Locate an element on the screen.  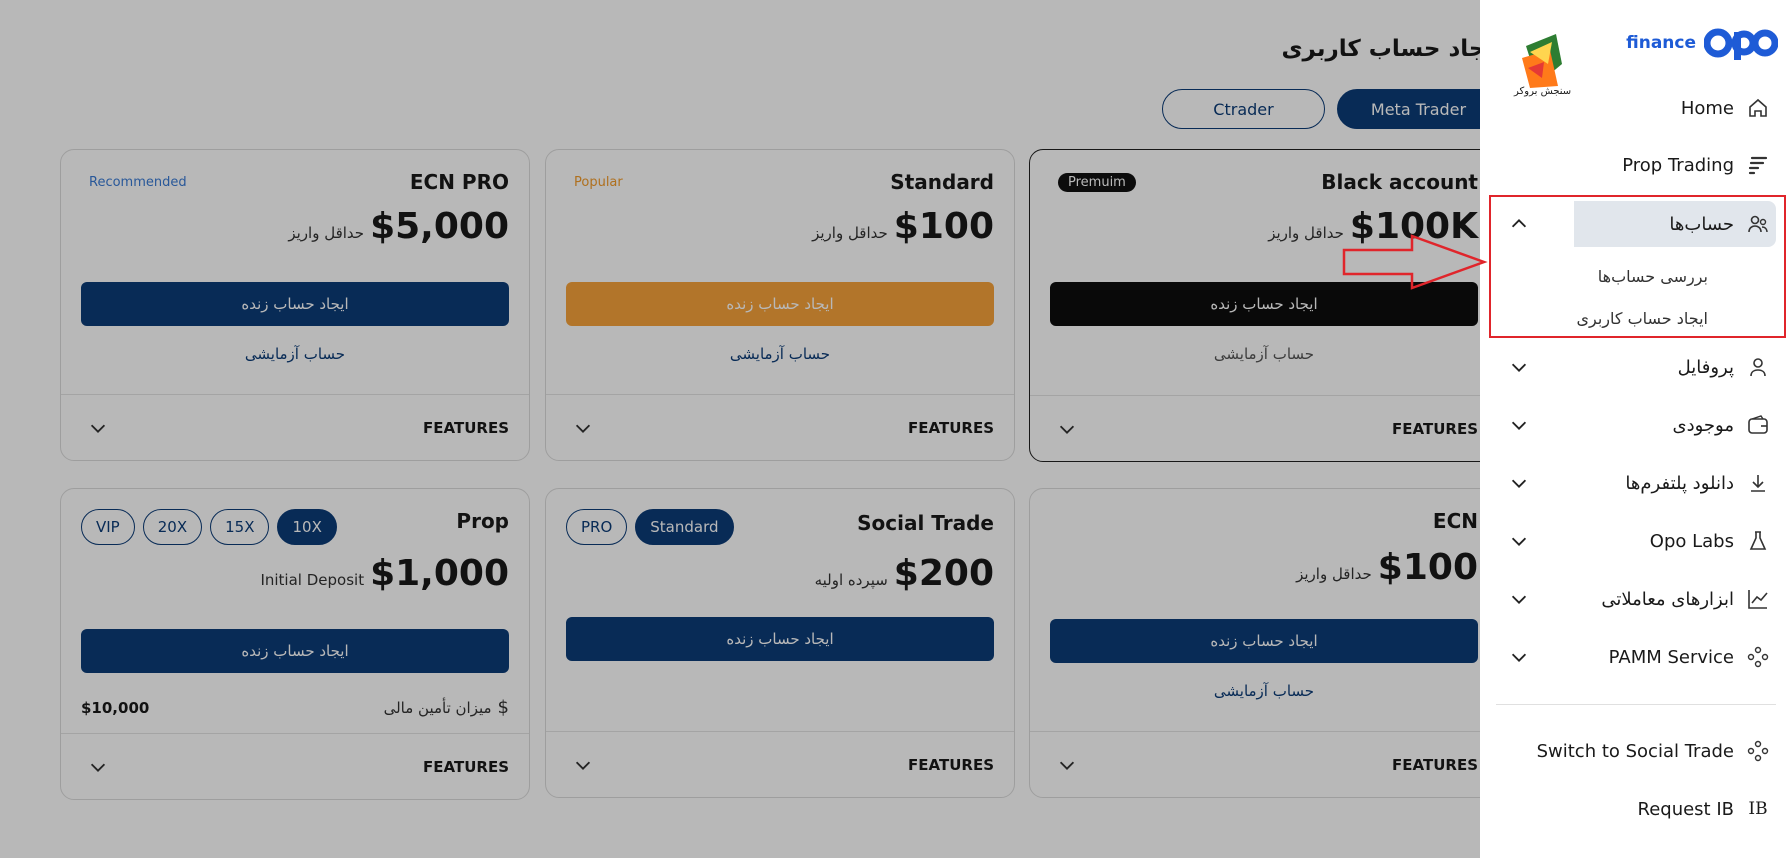
funding-row: $10,000 میزان تأمین مالی $ is located at coordinates (295, 707).